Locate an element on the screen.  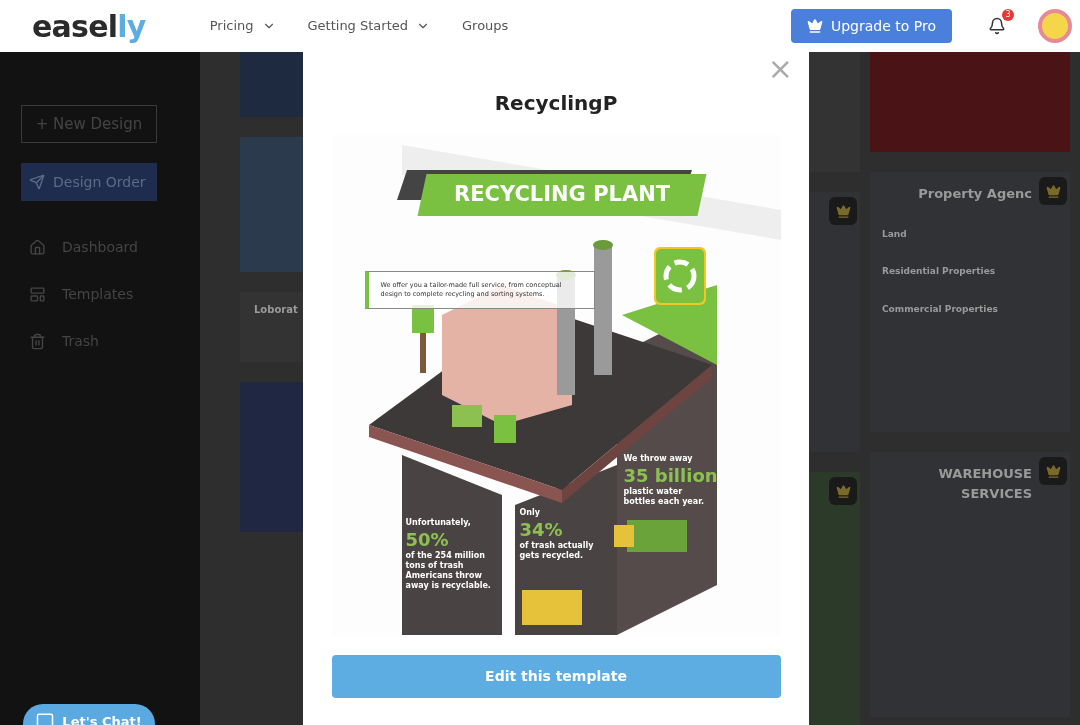
recycling-sign-icon is located at coordinates (679, 276).